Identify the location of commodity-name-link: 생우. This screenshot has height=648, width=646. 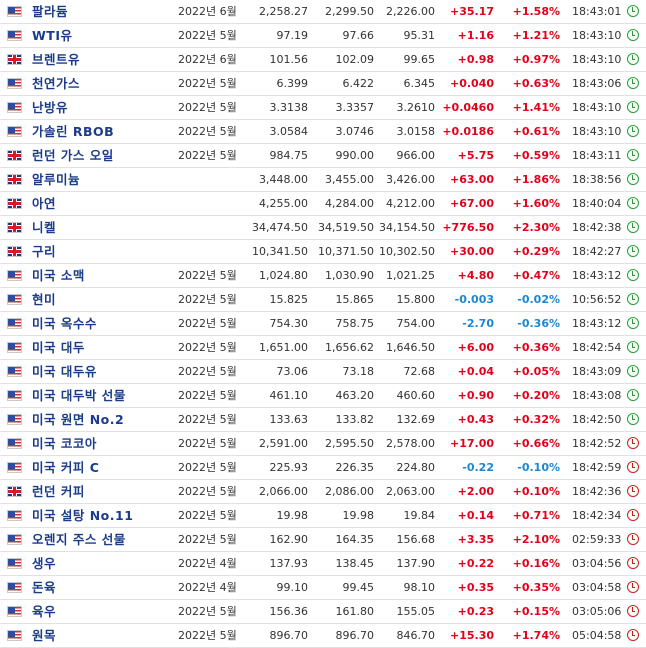
(44, 563).